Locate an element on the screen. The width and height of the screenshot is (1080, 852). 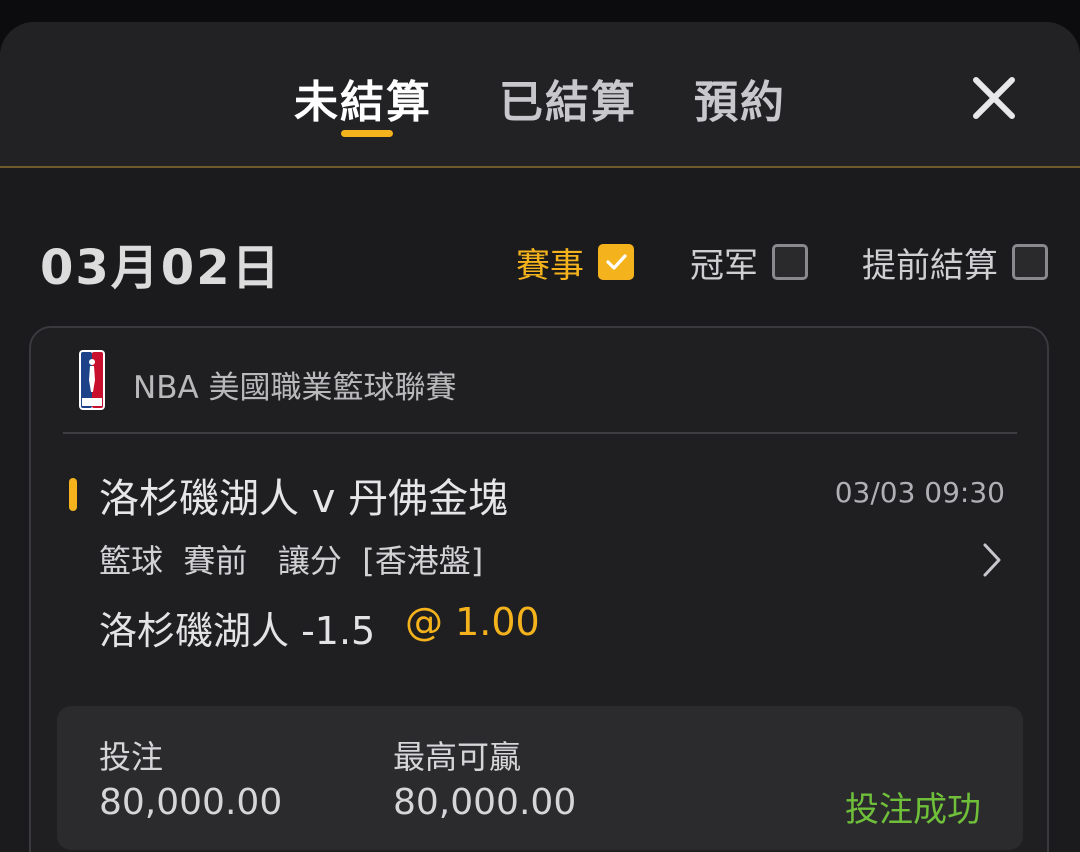
active-tab-indicator is located at coordinates (367, 133).